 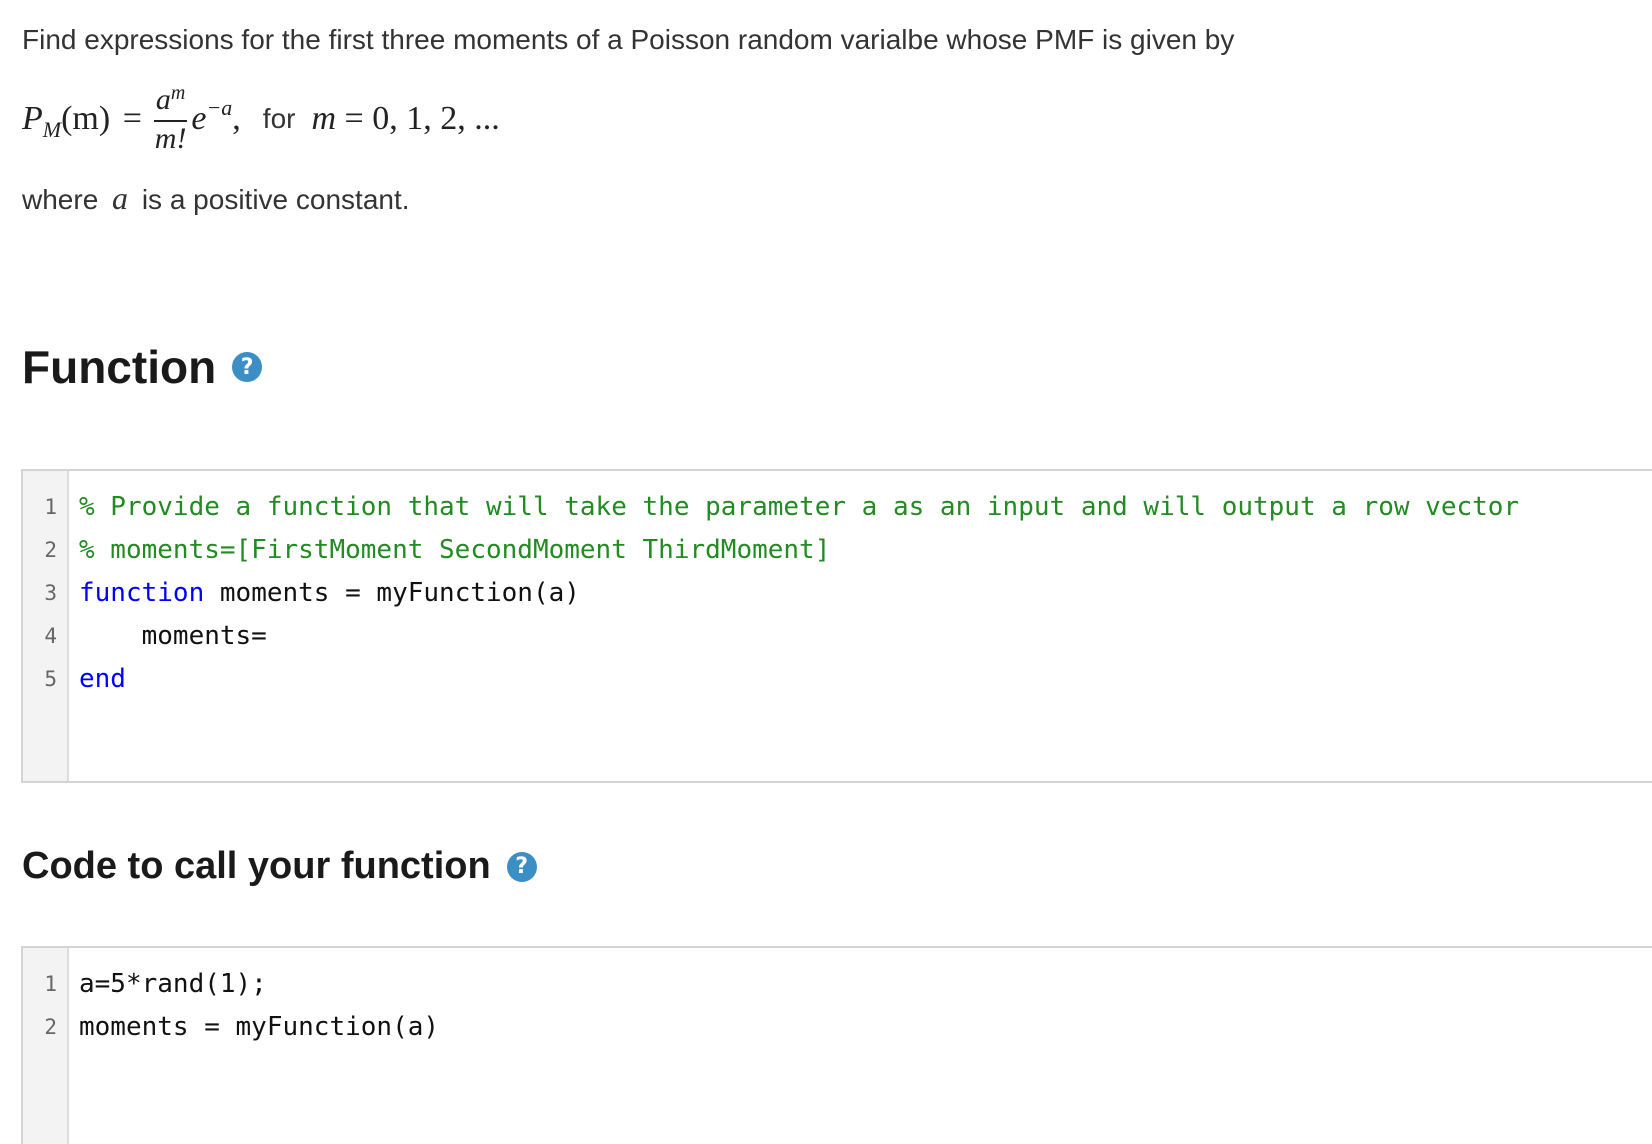 What do you see at coordinates (170, 102) in the screenshot?
I see `formula-numerator: am` at bounding box center [170, 102].